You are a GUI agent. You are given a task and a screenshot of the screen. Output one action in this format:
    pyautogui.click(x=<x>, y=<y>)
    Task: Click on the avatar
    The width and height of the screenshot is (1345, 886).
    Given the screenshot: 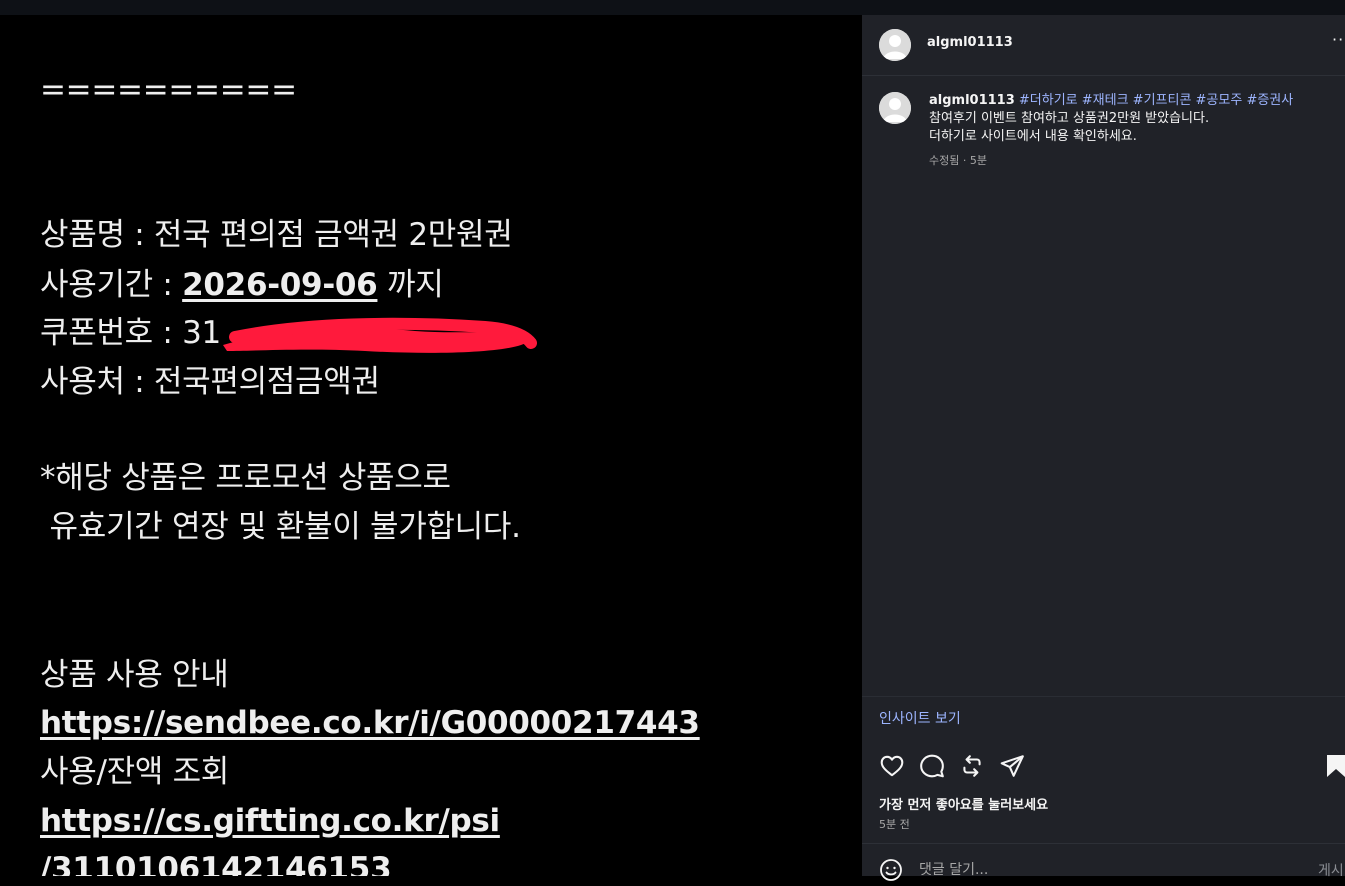 What is the action you would take?
    pyautogui.click(x=895, y=45)
    